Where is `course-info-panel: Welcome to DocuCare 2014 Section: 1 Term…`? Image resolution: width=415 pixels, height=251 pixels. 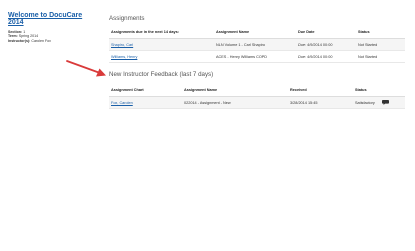
course-info-panel: Welcome to DocuCare 2014 Section: 1 Term… is located at coordinates (53, 27).